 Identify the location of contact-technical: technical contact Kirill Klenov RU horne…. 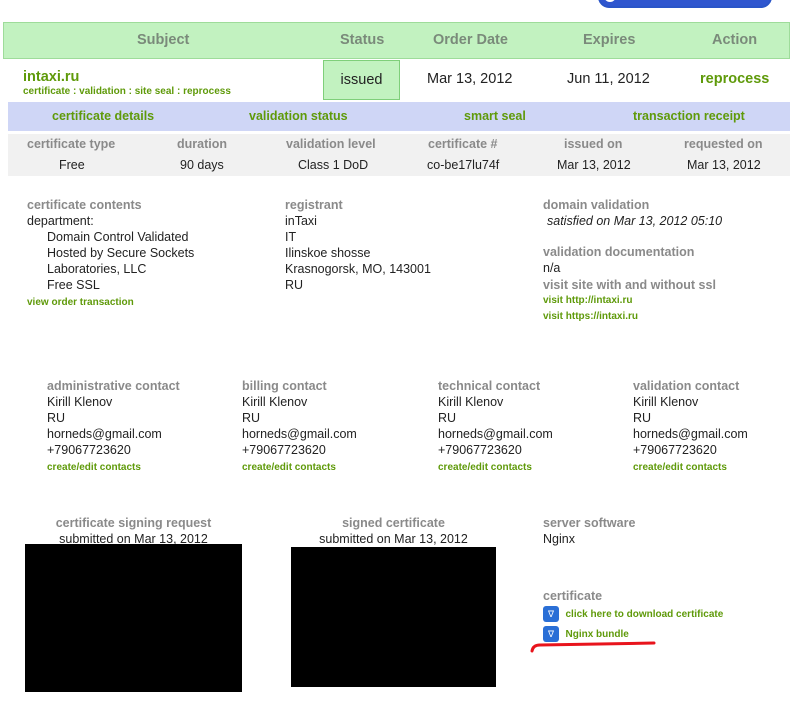
(533, 427).